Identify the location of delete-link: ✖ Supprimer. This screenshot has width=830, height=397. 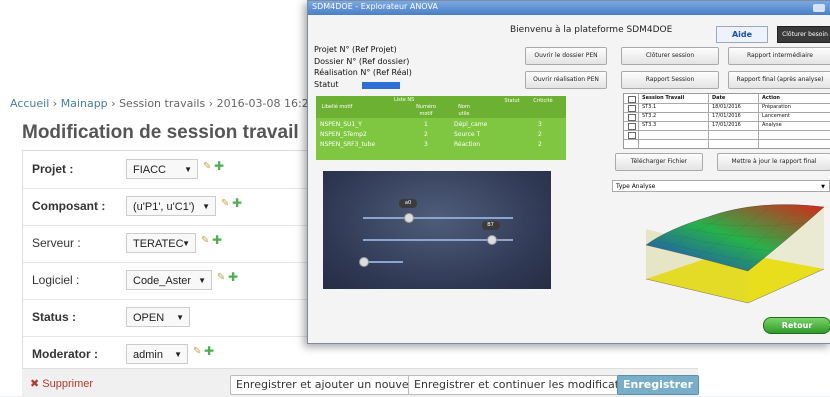
(61, 383).